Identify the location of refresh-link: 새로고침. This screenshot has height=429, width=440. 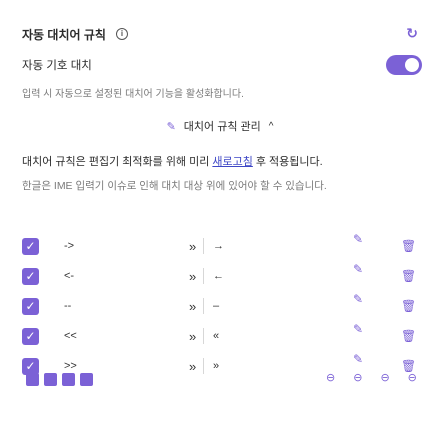
(232, 161).